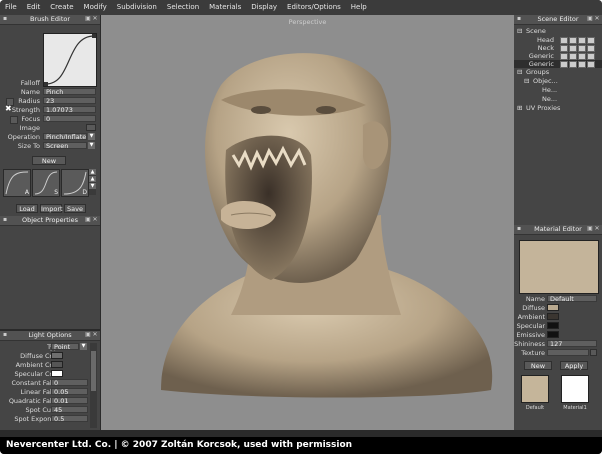 The height and width of the screenshot is (454, 602). What do you see at coordinates (314, 7) in the screenshot?
I see `menu-item-editors-options: Editors/Options` at bounding box center [314, 7].